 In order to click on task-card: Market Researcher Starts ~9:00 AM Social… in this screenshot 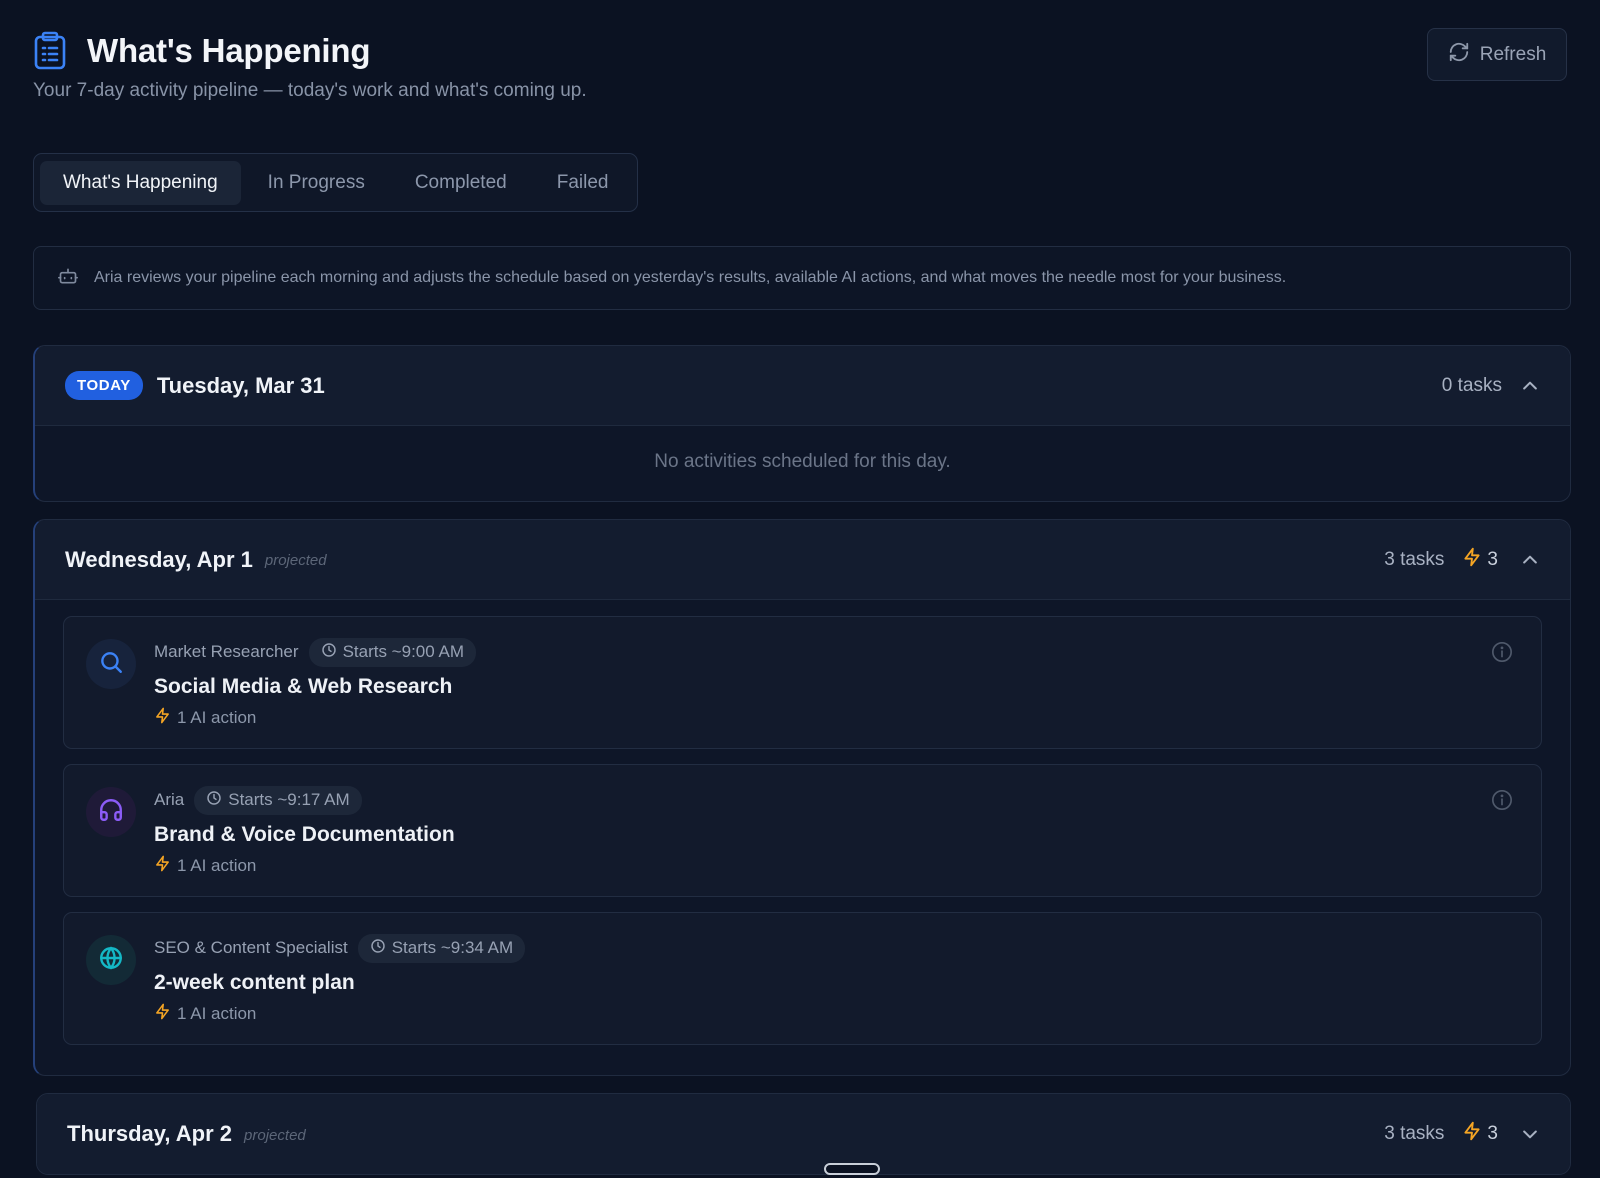, I will do `click(802, 682)`.